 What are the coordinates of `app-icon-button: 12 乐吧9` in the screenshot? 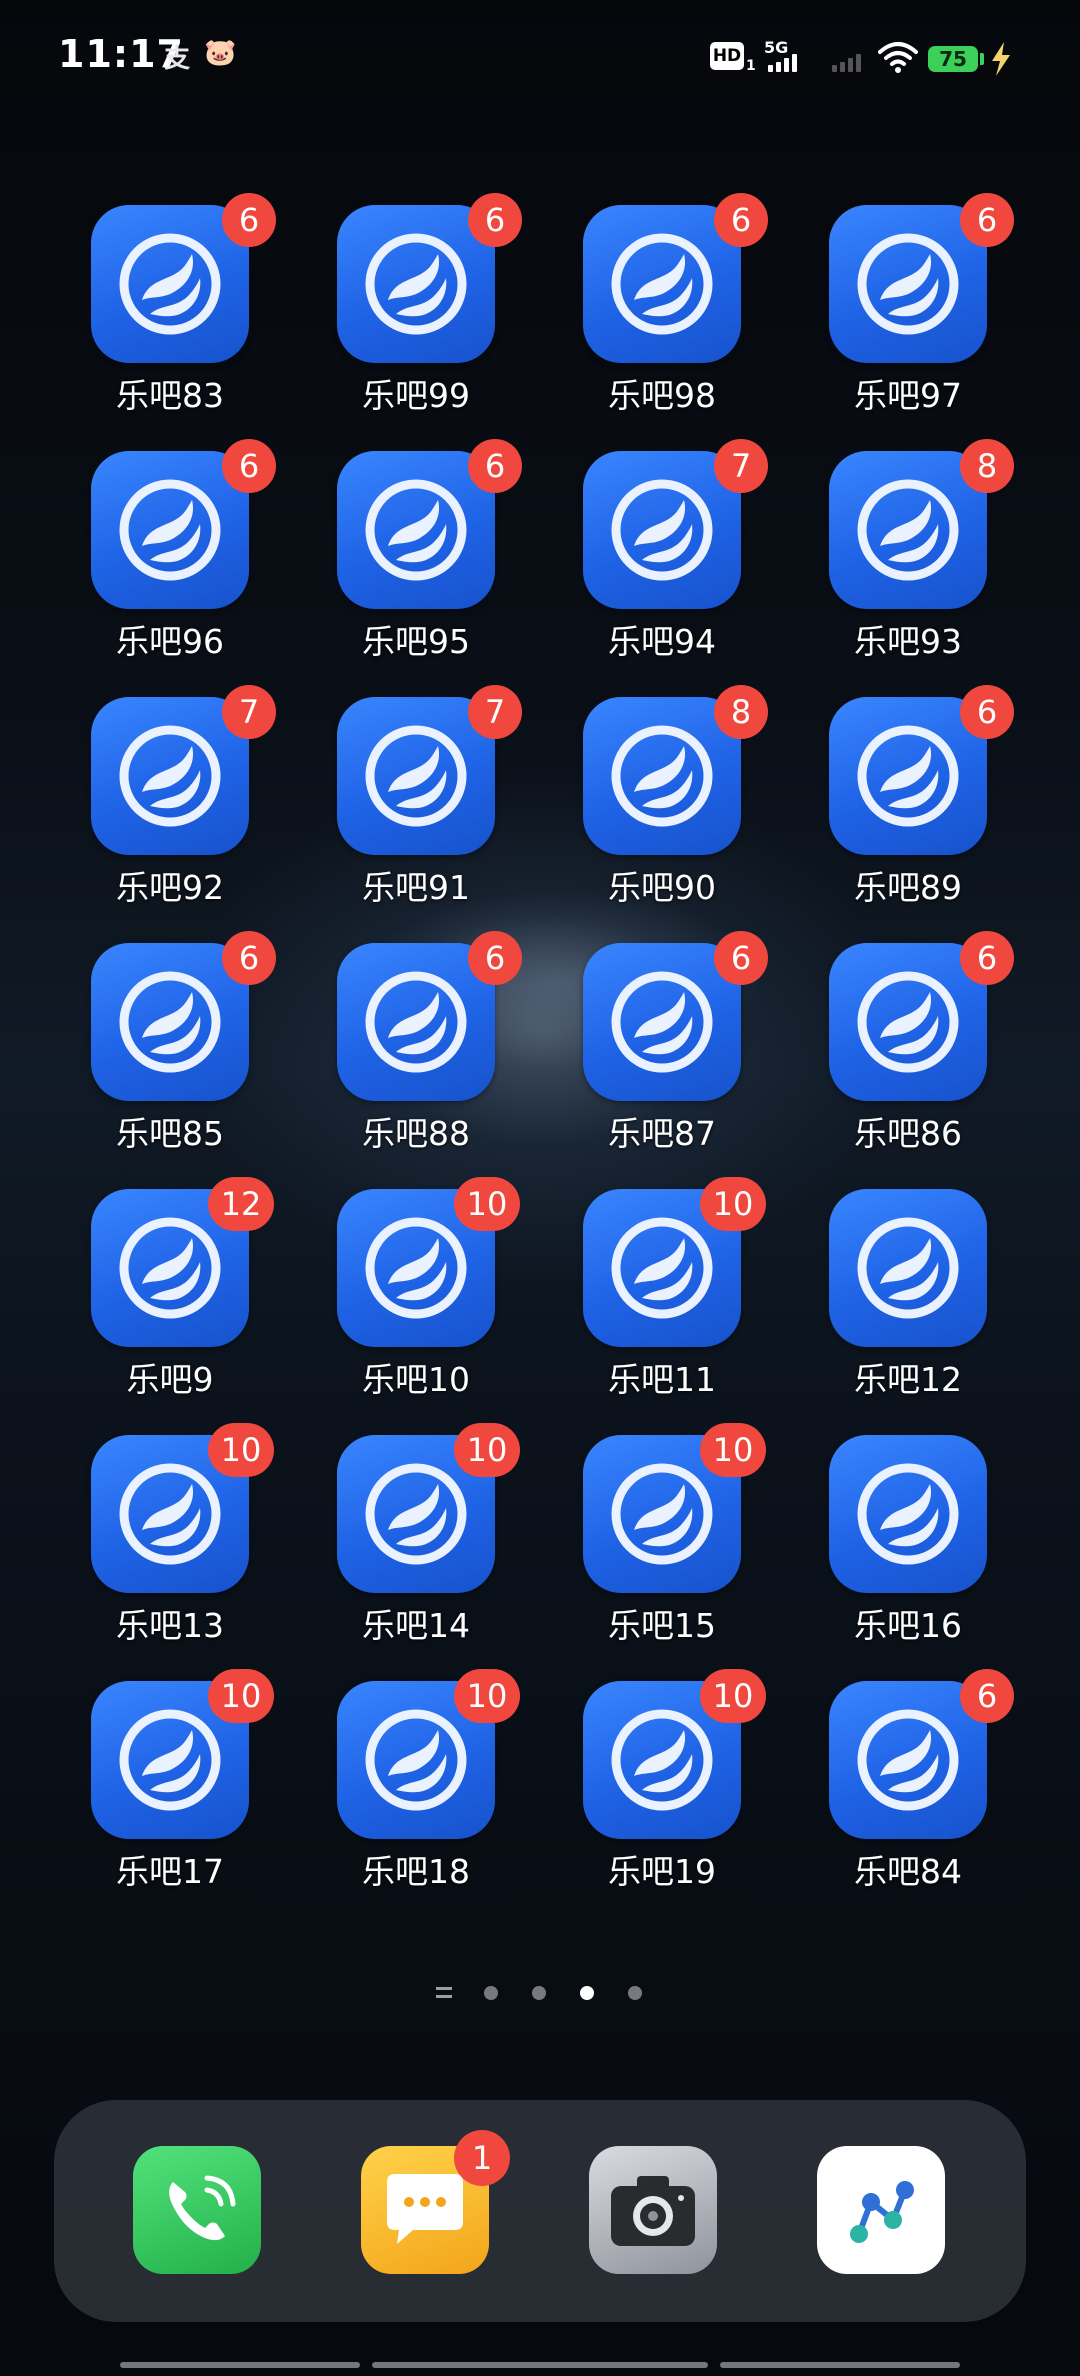 It's located at (162, 1288).